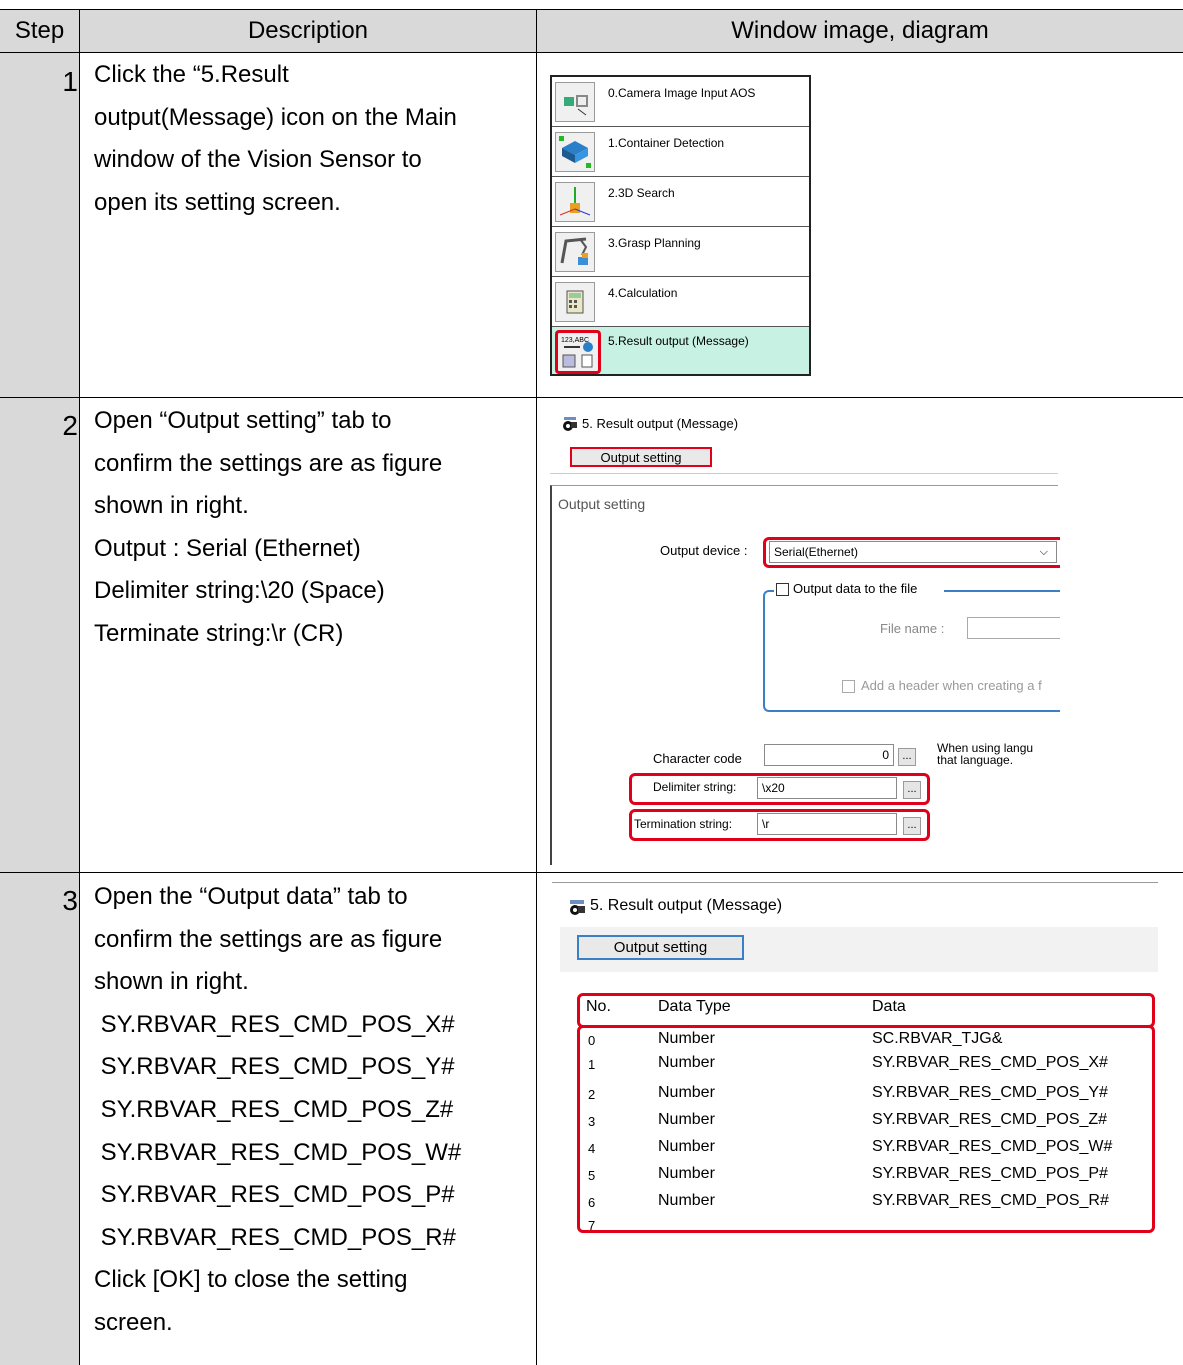  I want to click on char-code-note-line2: that language., so click(975, 760).